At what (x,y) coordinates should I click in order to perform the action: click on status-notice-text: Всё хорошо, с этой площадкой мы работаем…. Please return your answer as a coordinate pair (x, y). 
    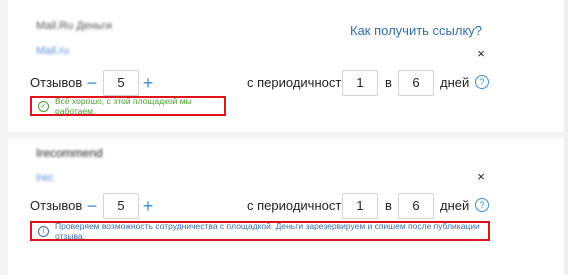
    Looking at the image, I should click on (123, 106).